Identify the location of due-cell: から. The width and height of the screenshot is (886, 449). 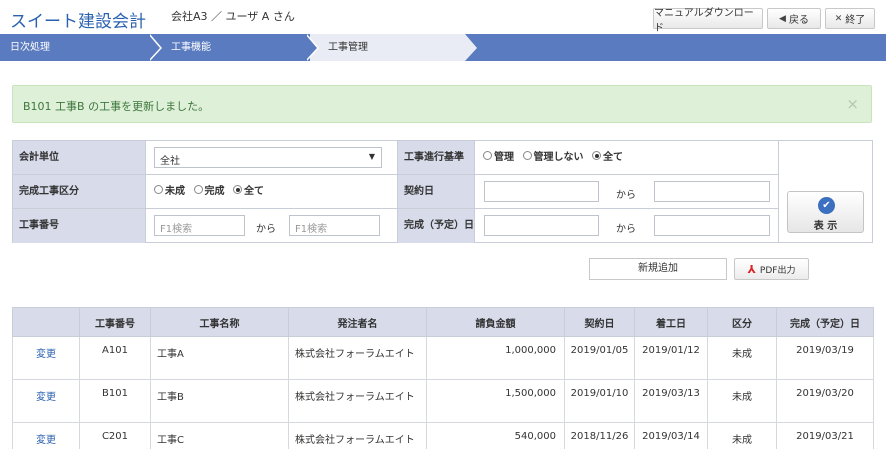
(627, 226).